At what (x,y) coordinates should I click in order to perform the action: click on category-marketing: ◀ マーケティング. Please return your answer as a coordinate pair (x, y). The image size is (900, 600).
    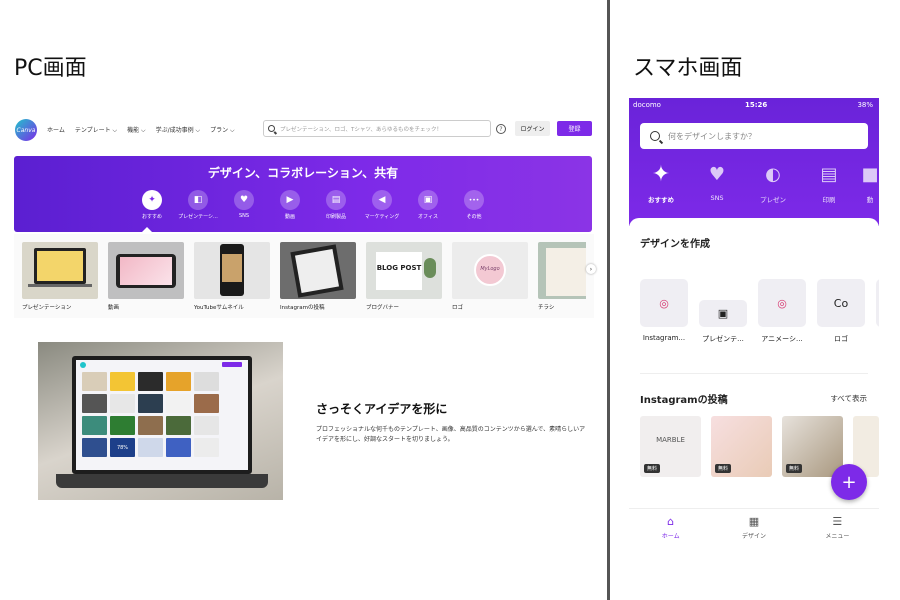
    Looking at the image, I should click on (382, 205).